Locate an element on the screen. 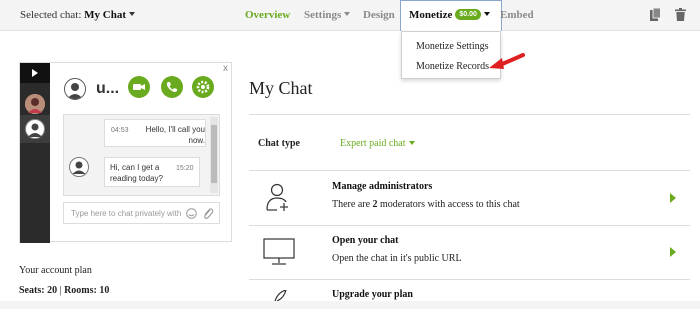  row-title: Upgrade your plan is located at coordinates (372, 294).